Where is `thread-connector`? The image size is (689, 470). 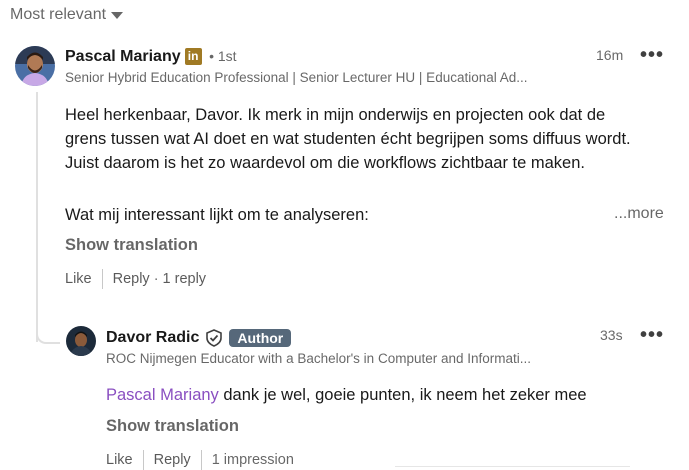
thread-connector is located at coordinates (48, 332).